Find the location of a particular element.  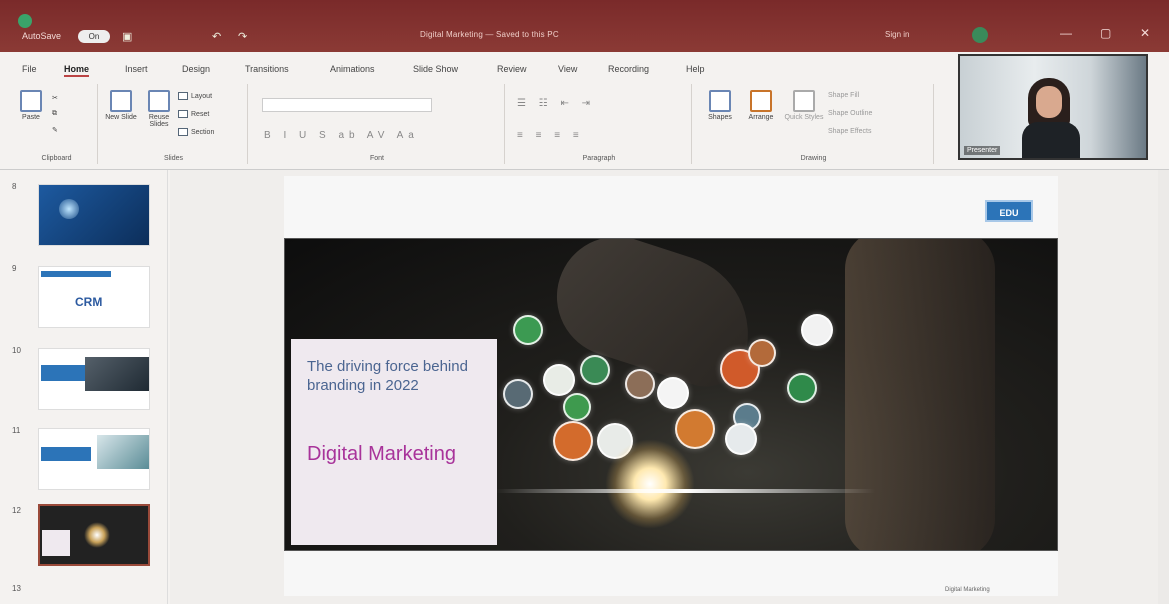

slide-number: 10 is located at coordinates (16, 350).